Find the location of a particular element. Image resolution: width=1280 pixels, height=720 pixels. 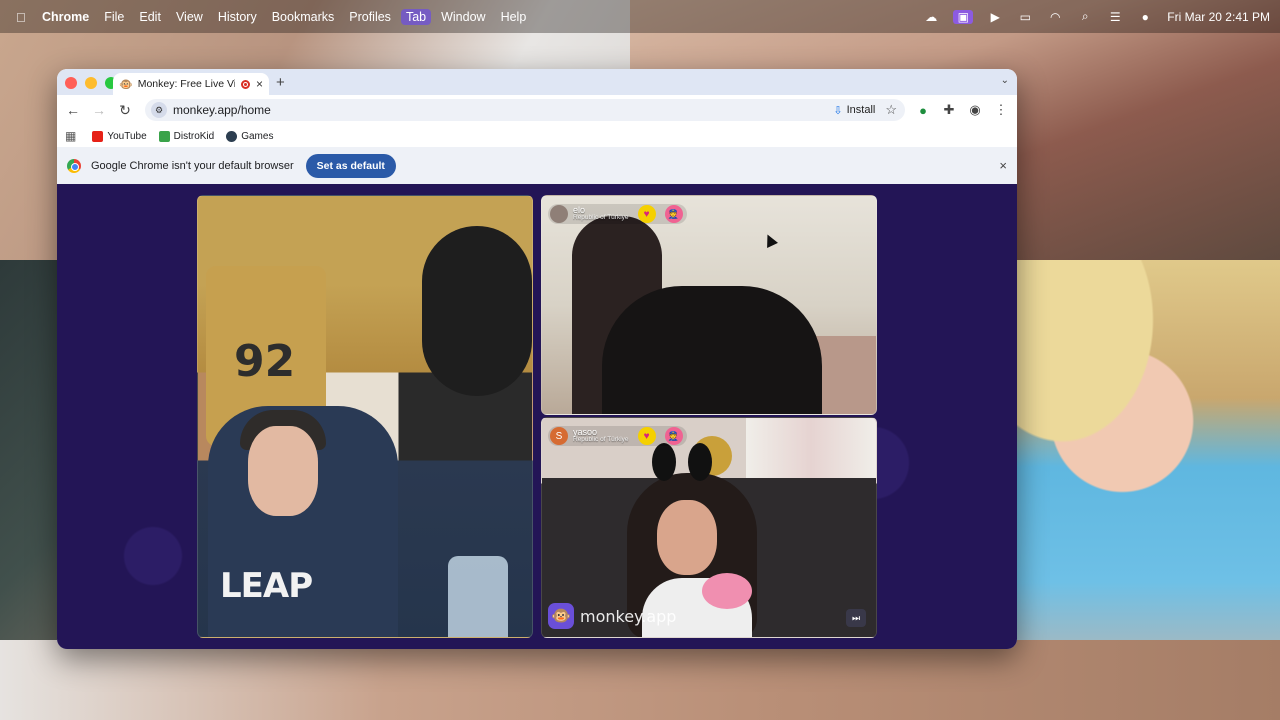

install-icon: ⇩ is located at coordinates (838, 110).